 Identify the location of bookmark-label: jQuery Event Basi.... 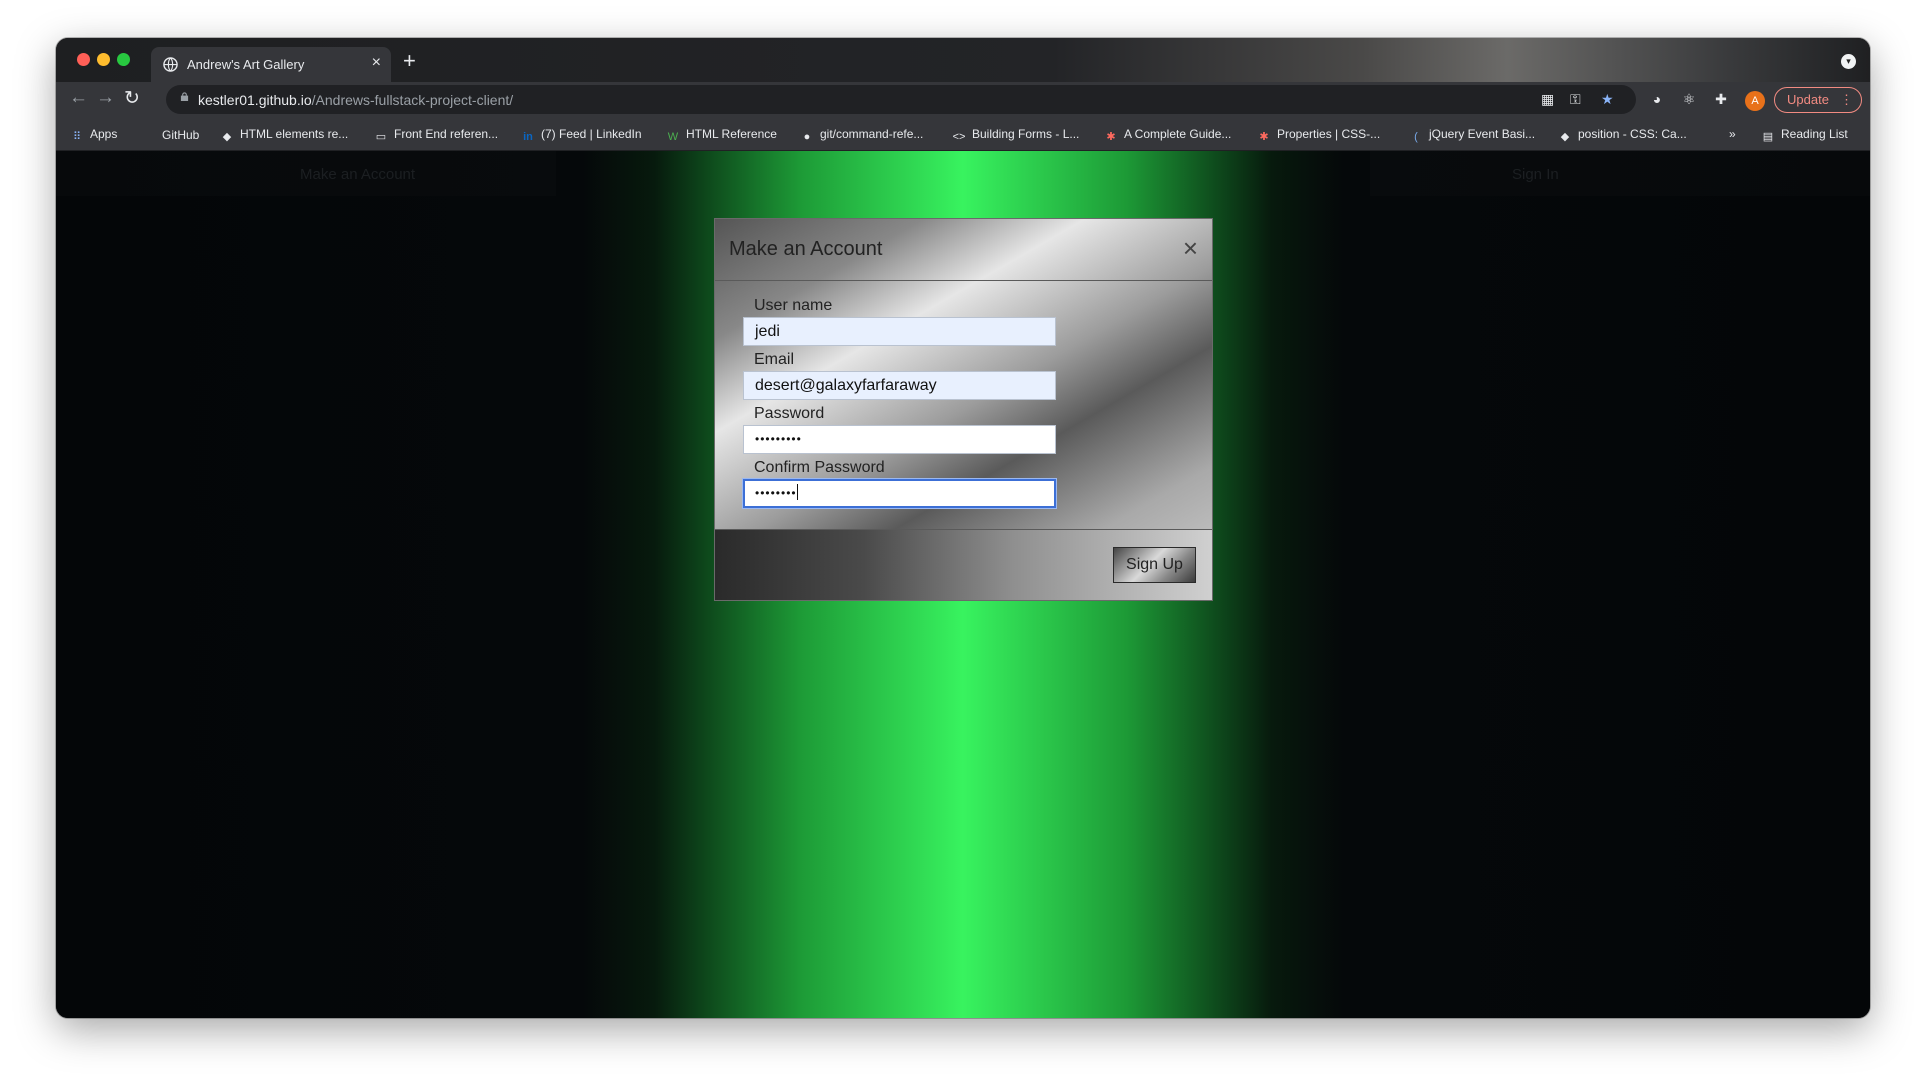
(1482, 134).